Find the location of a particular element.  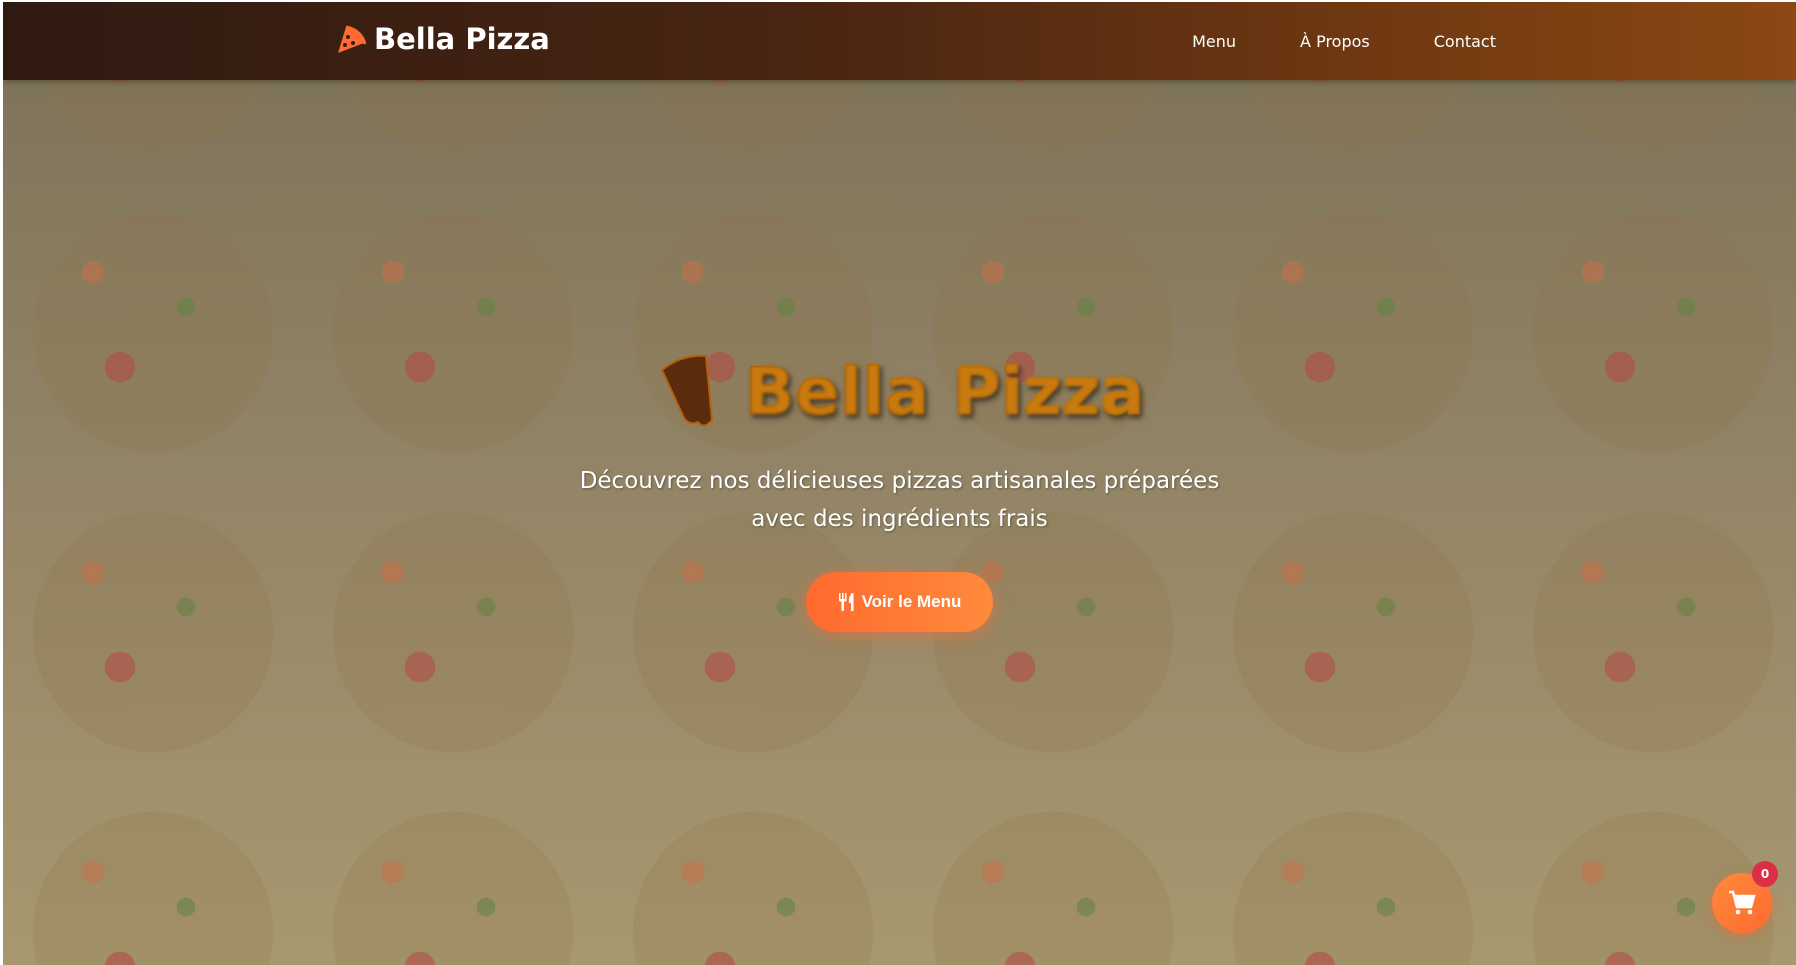

view-menu-button: Voir le Menu is located at coordinates (899, 602).